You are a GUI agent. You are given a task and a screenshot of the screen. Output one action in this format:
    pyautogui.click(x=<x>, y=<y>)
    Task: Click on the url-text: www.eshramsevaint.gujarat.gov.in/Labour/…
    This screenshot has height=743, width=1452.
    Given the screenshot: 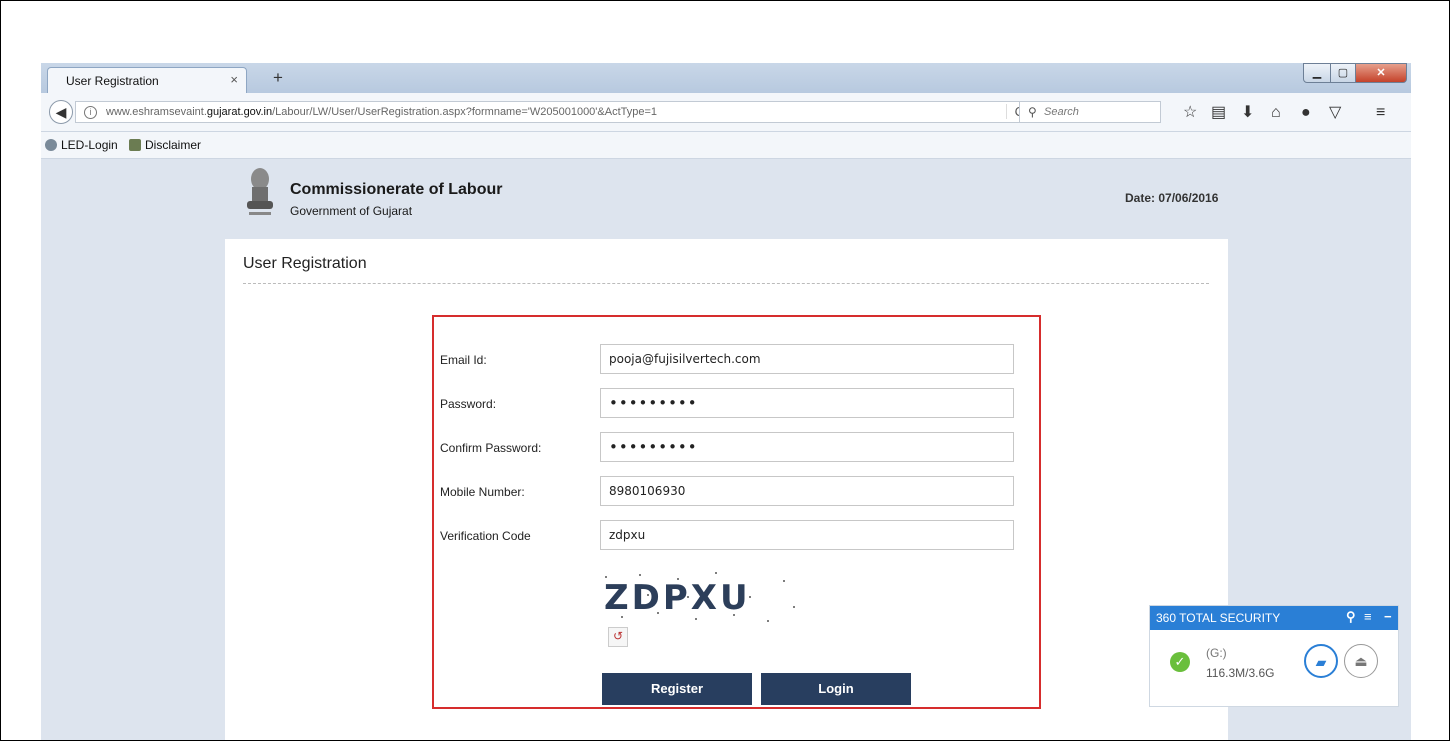 What is the action you would take?
    pyautogui.click(x=382, y=112)
    